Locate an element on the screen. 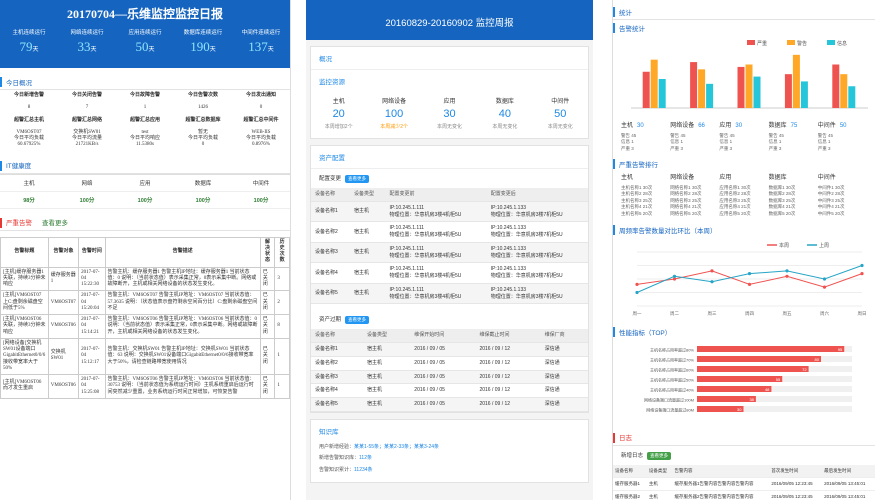 The image size is (875, 500). change-title-text: 配置变更 is located at coordinates (330, 179).